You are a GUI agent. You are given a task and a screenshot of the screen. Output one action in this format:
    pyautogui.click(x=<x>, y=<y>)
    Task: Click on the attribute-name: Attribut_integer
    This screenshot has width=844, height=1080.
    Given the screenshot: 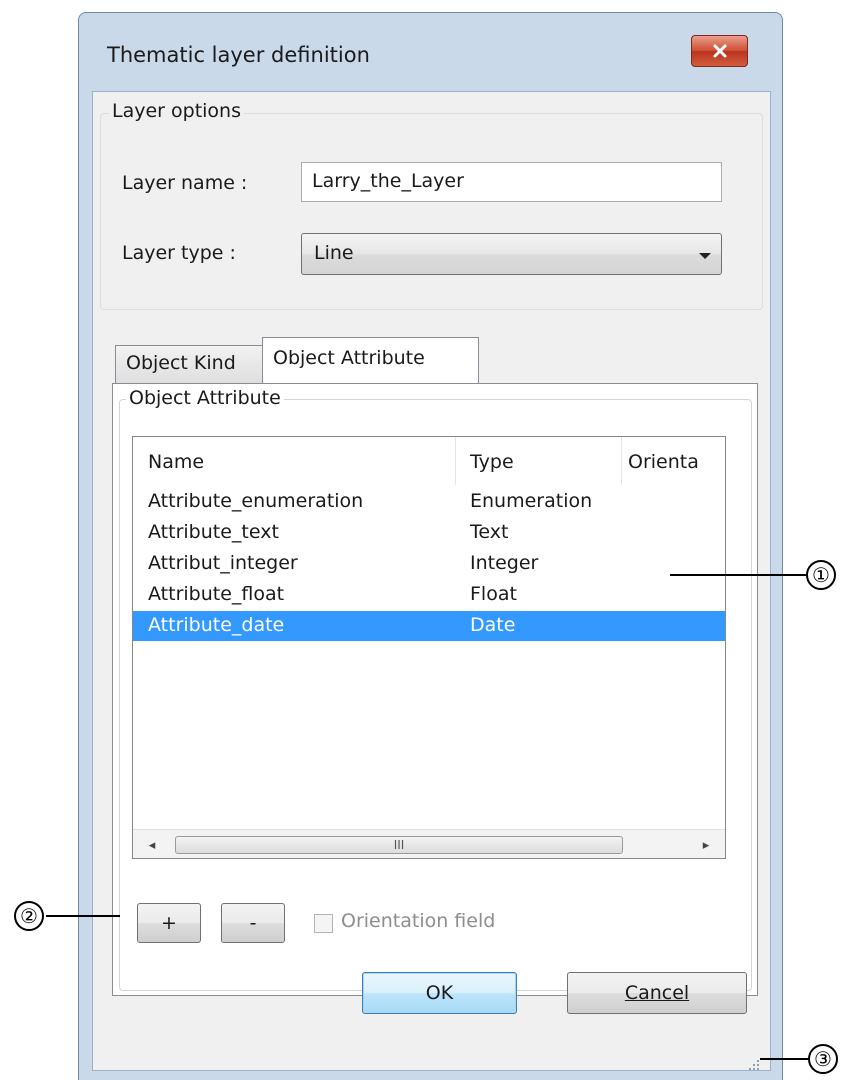 What is the action you would take?
    pyautogui.click(x=223, y=563)
    